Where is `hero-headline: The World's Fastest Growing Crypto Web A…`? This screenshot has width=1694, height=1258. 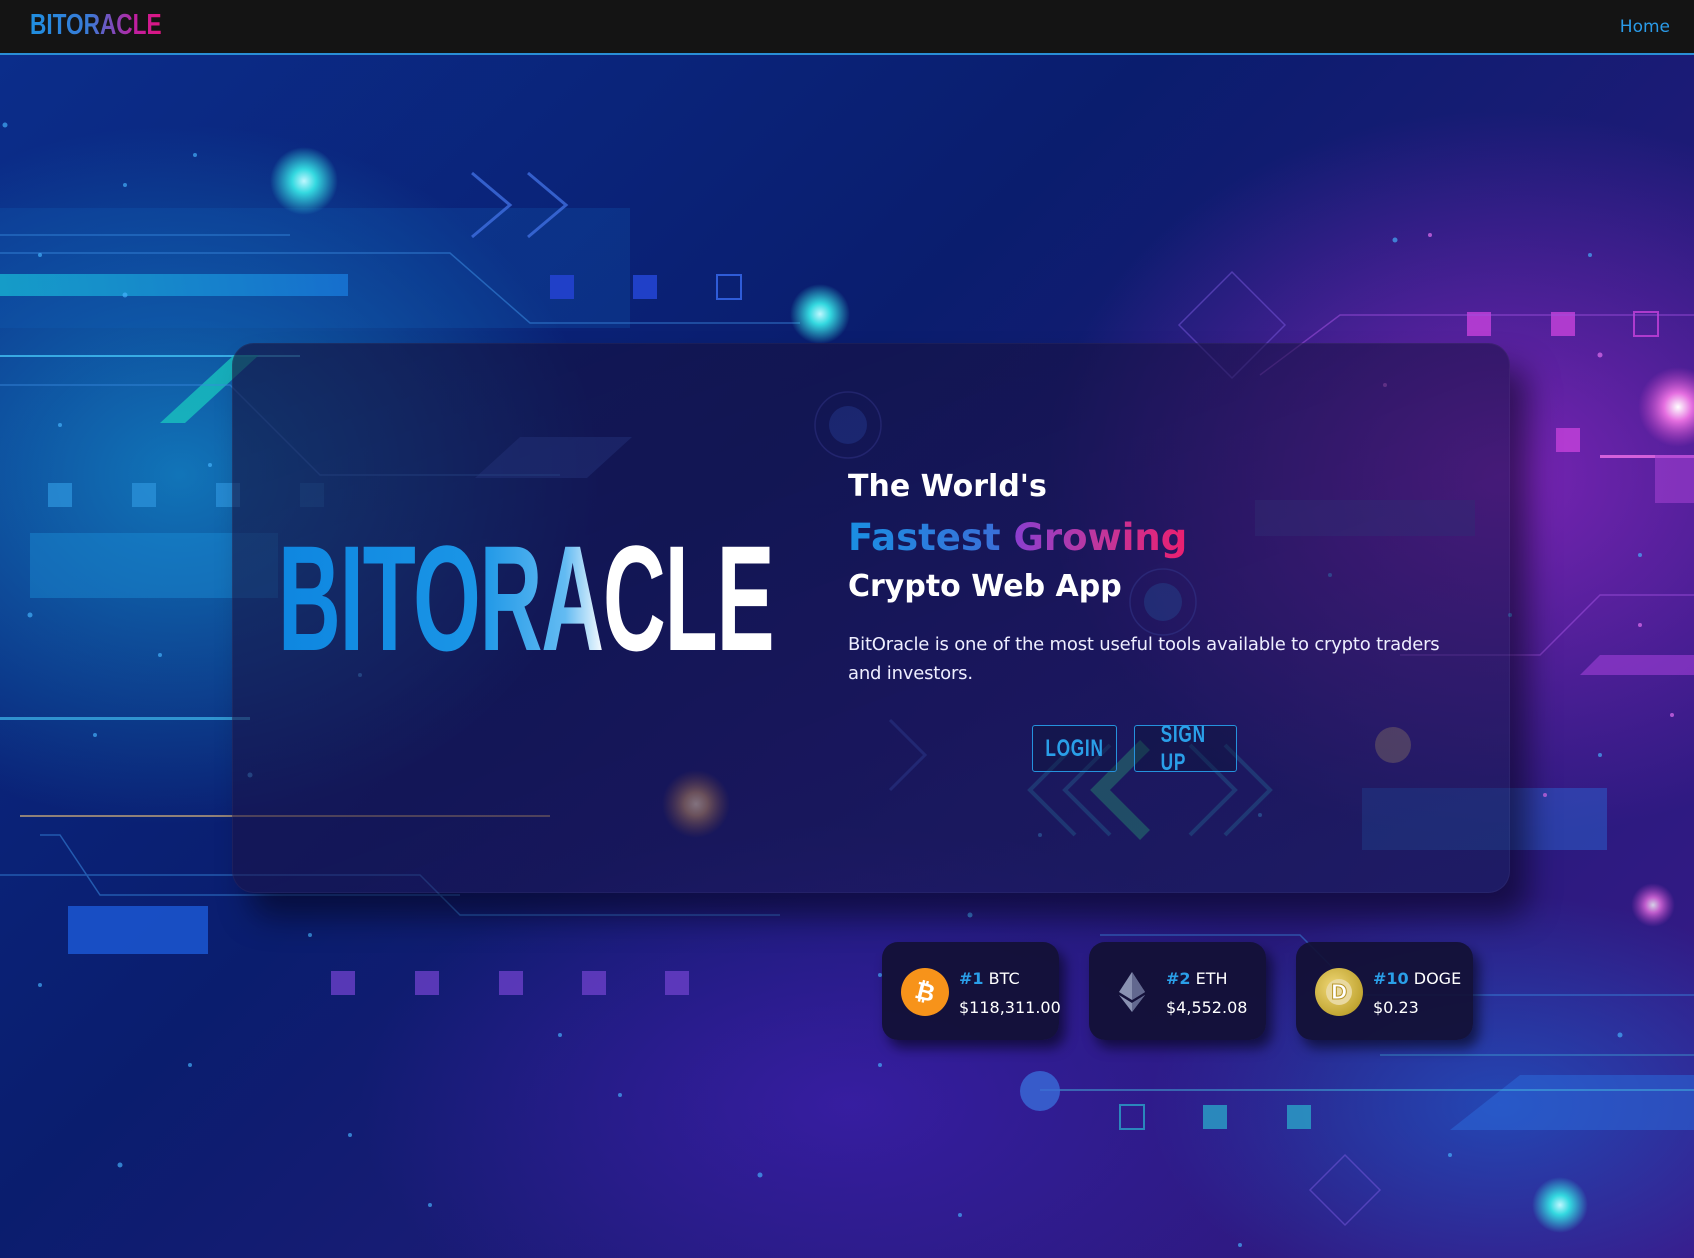 hero-headline: The World's Fastest Growing Crypto Web A… is located at coordinates (1158, 578).